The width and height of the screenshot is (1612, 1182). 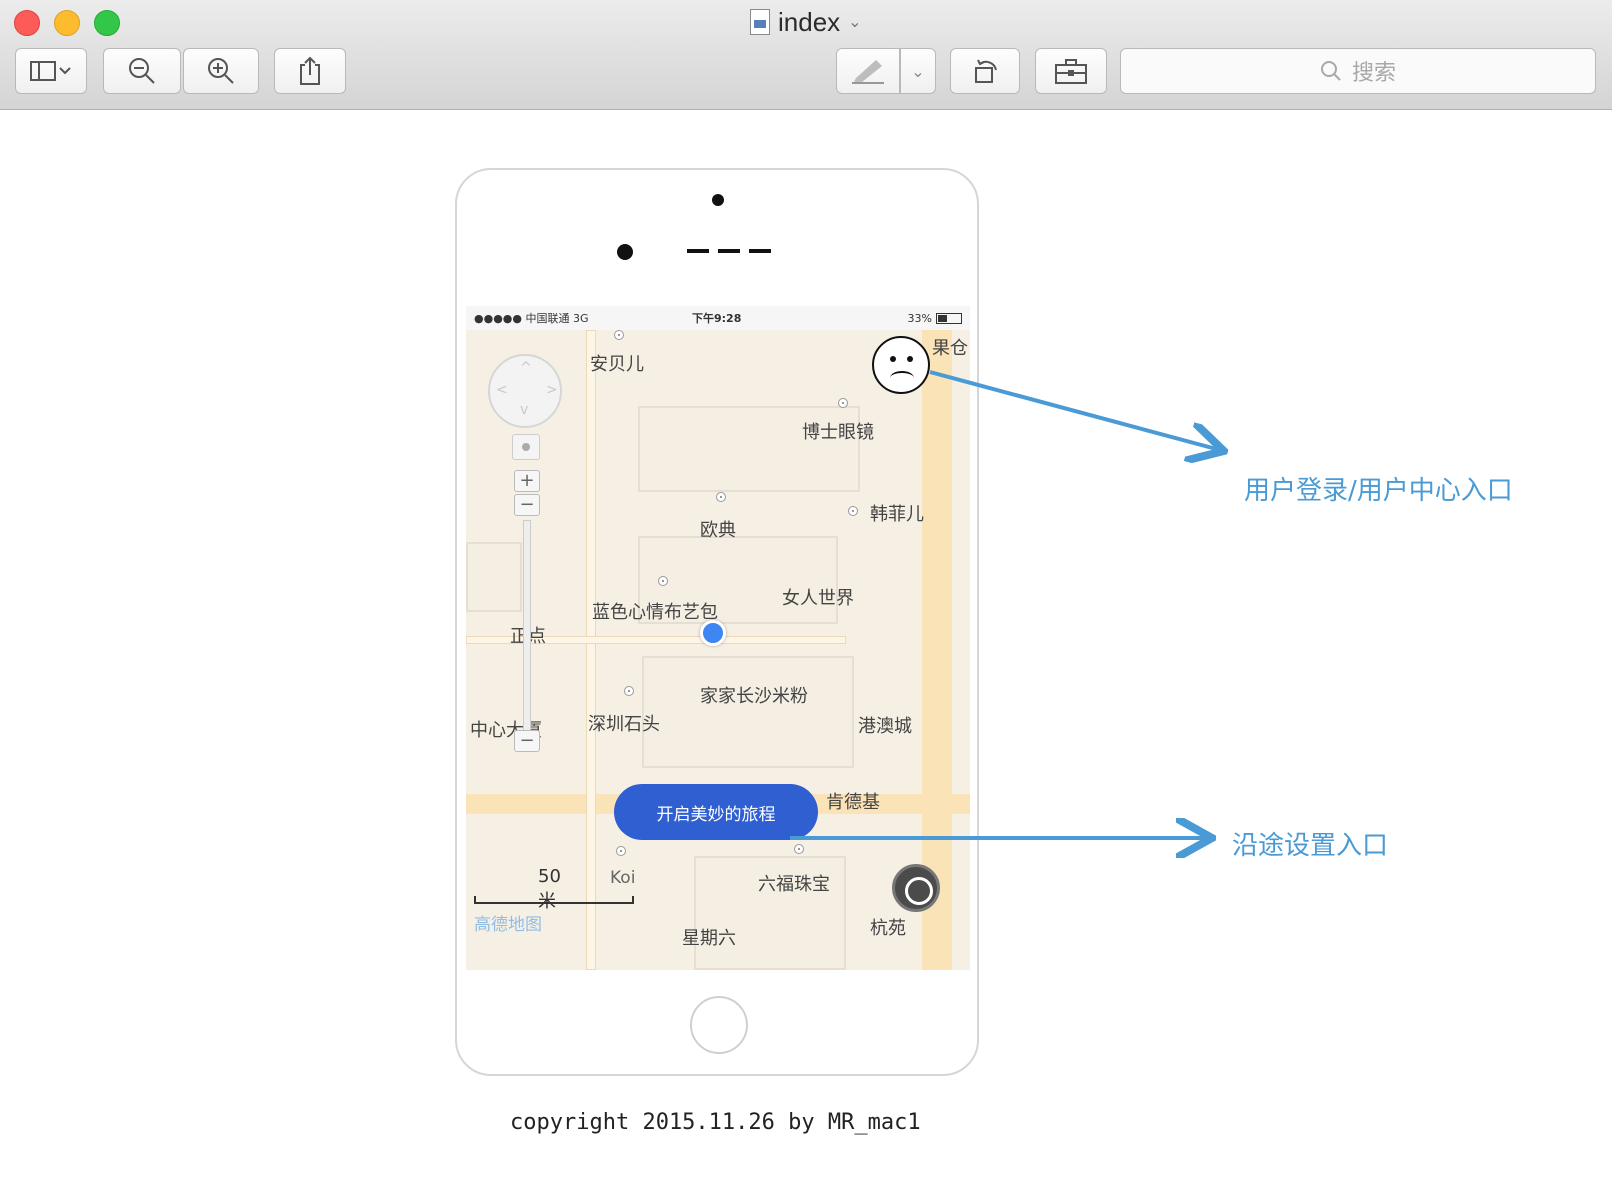 I want to click on toolbox-button, so click(x=1071, y=71).